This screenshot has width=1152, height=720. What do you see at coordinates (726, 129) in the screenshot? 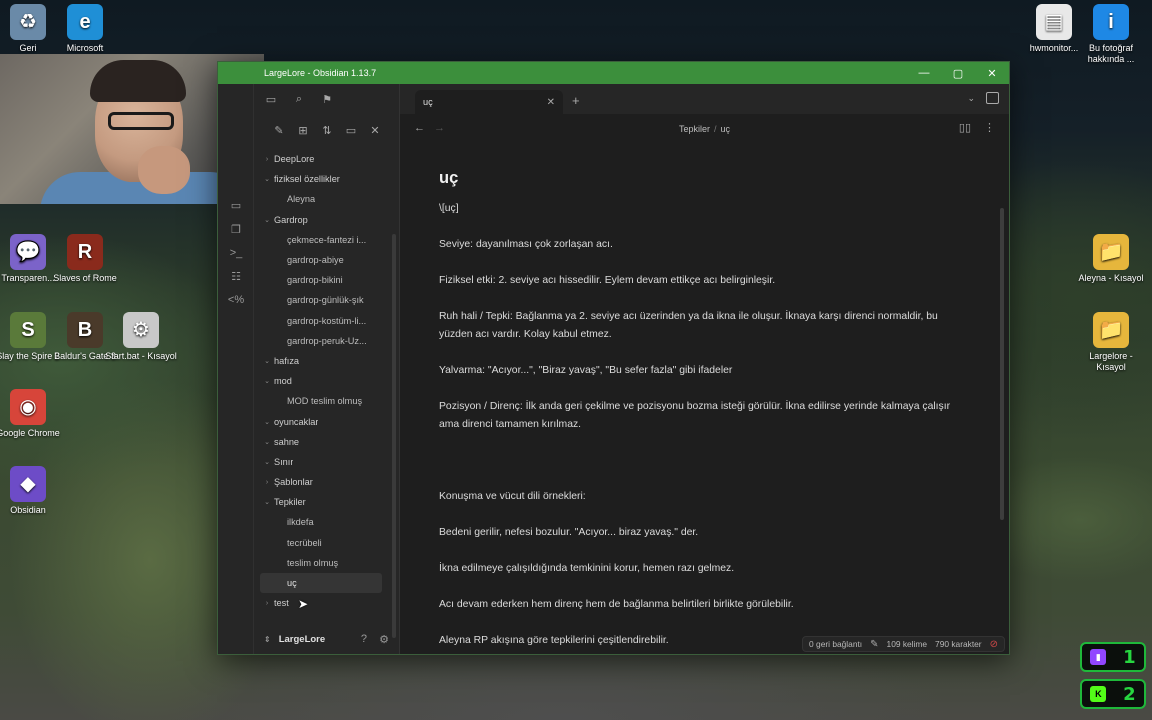
I see `breadcrumb-current: uç` at bounding box center [726, 129].